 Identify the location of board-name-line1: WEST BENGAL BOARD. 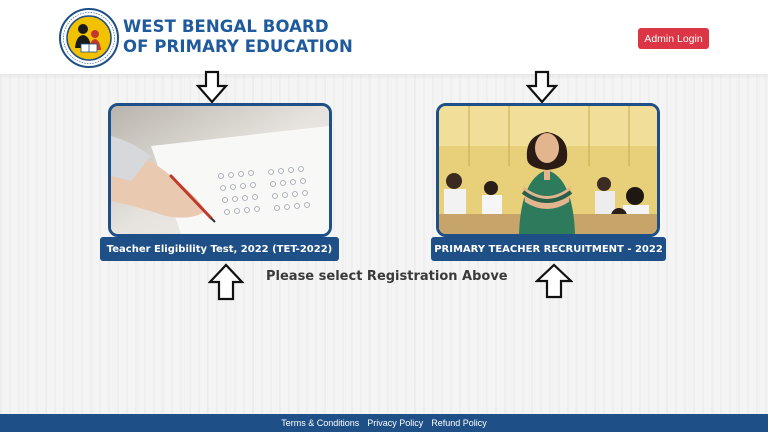
(226, 26).